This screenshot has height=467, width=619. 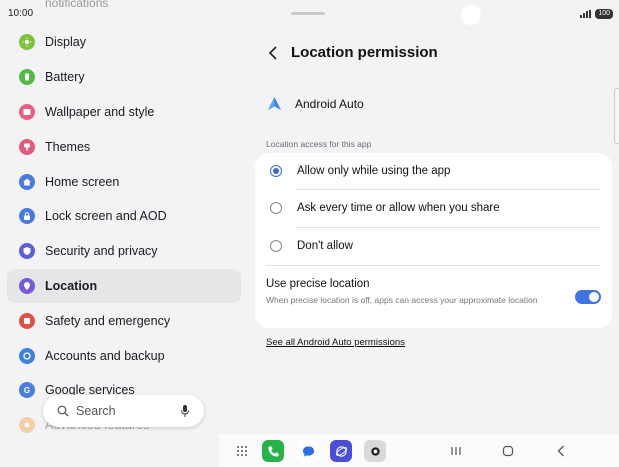 I want to click on section-label: Location access for this app, so click(x=319, y=144).